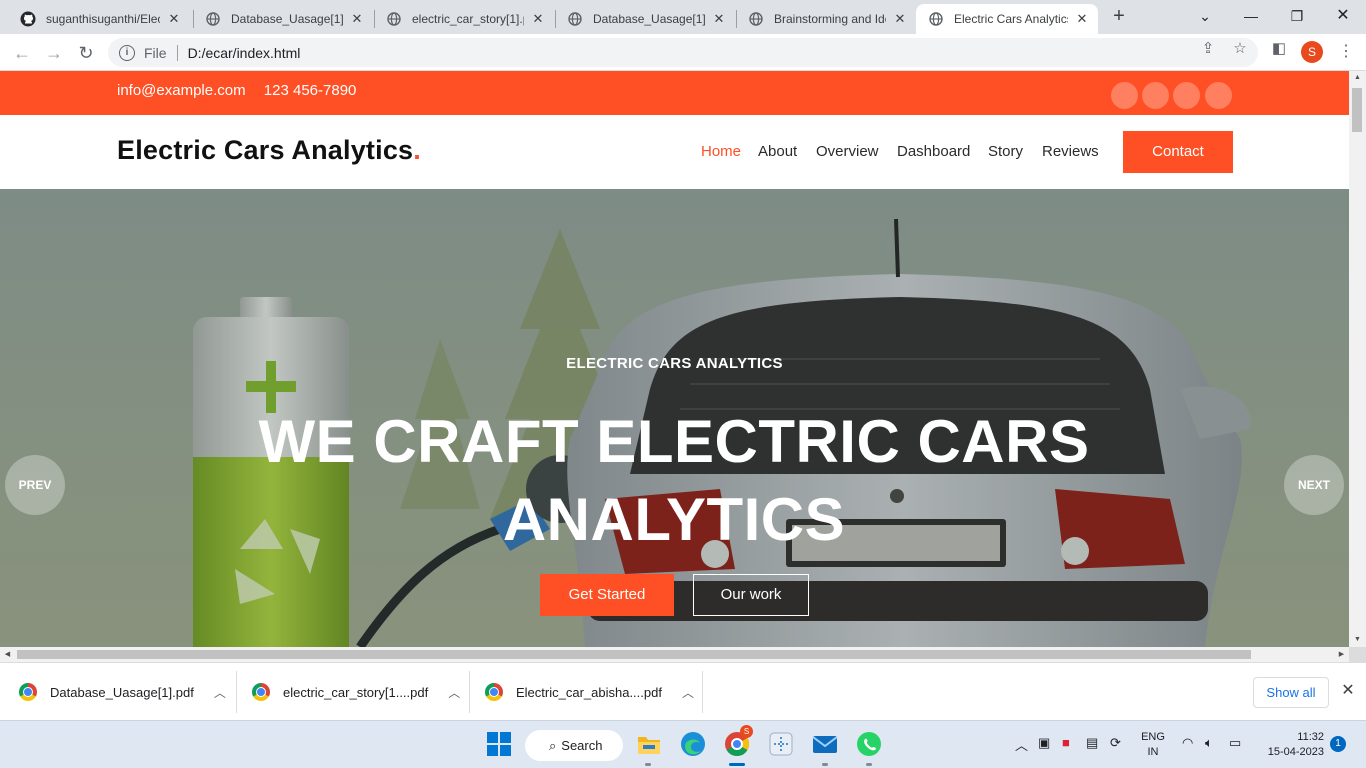 The width and height of the screenshot is (1366, 768). What do you see at coordinates (7, 654) in the screenshot?
I see `scroll-left-arrow-icon: ◀` at bounding box center [7, 654].